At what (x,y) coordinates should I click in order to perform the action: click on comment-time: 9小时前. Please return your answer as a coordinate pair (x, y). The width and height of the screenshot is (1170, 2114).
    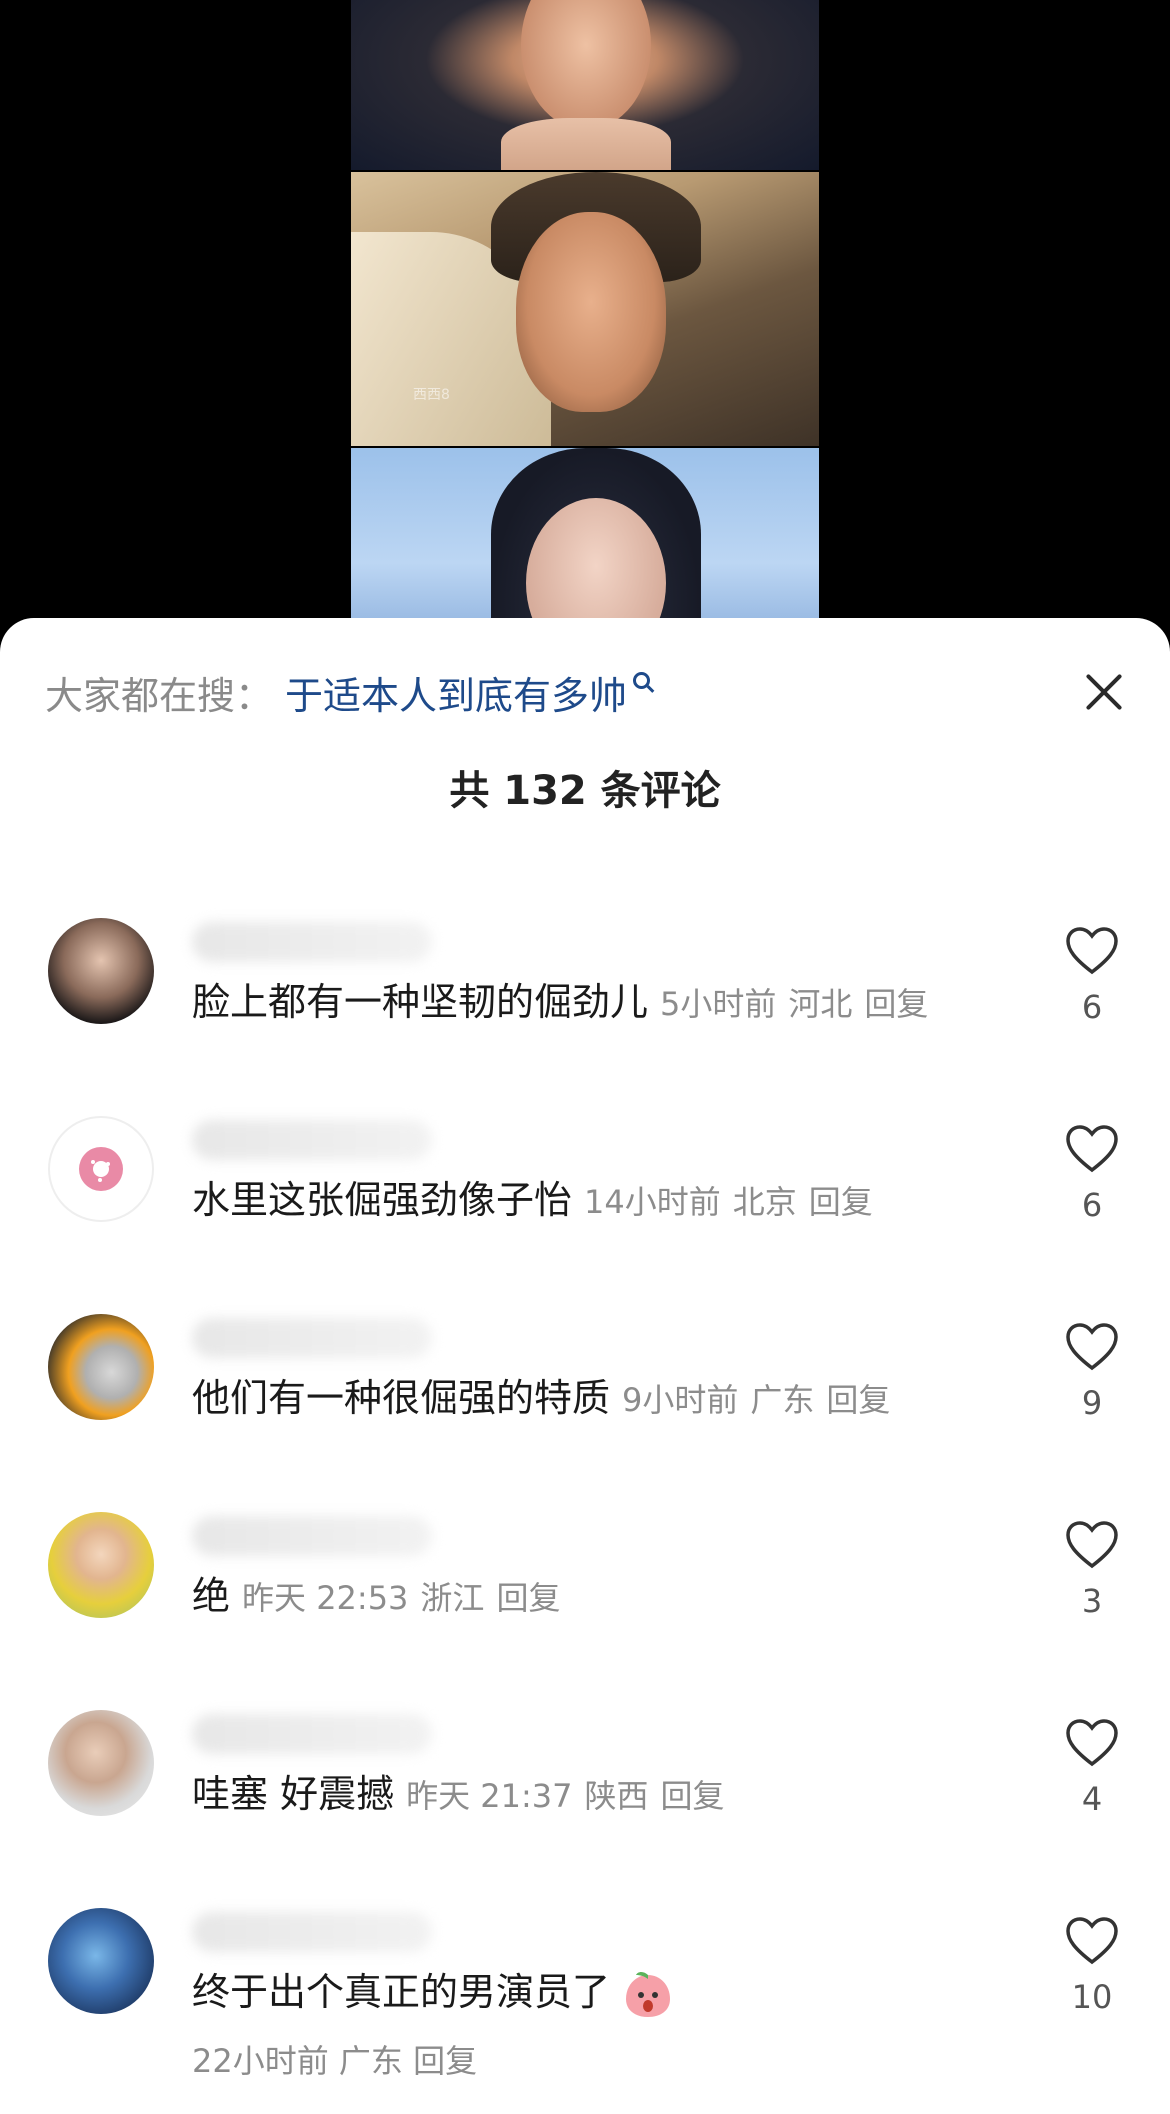
    Looking at the image, I should click on (680, 1400).